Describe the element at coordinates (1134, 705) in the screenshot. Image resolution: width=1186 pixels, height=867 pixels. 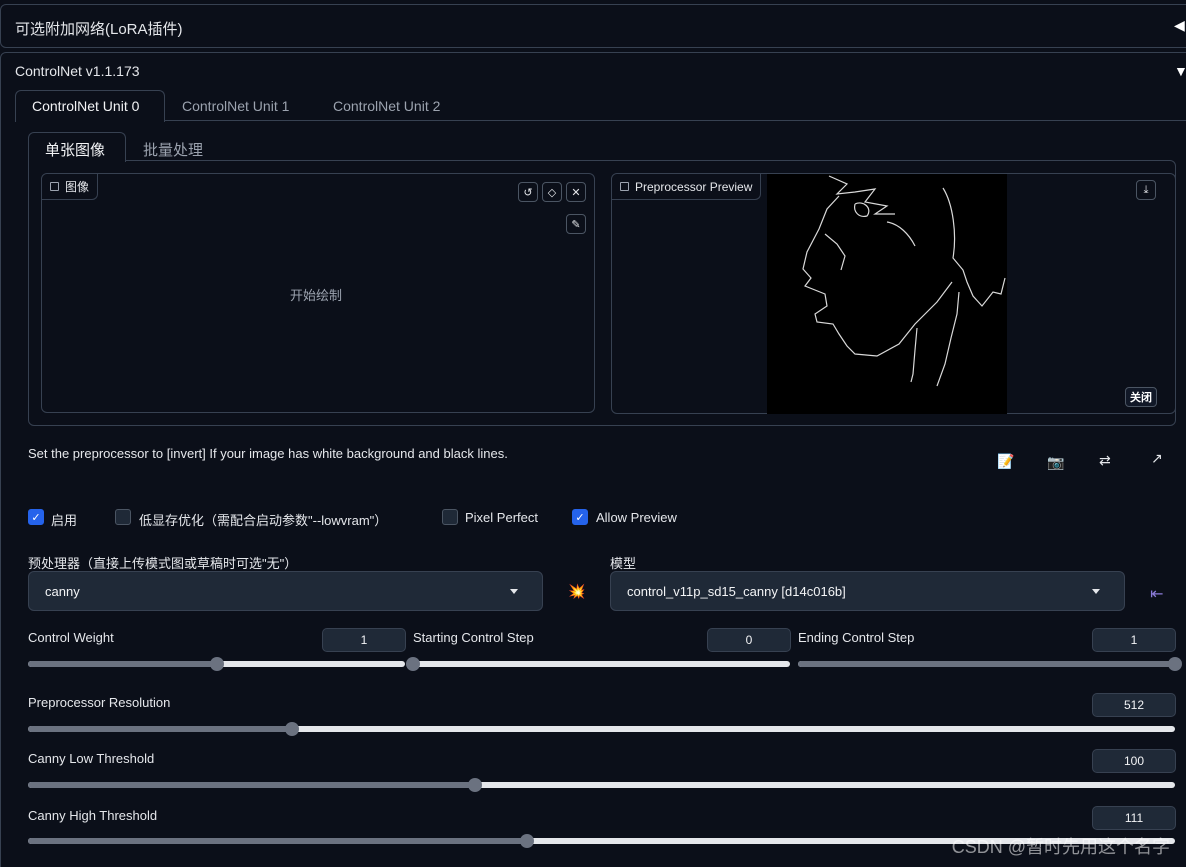
I see `preprocessor-resolution-input: 512` at that location.